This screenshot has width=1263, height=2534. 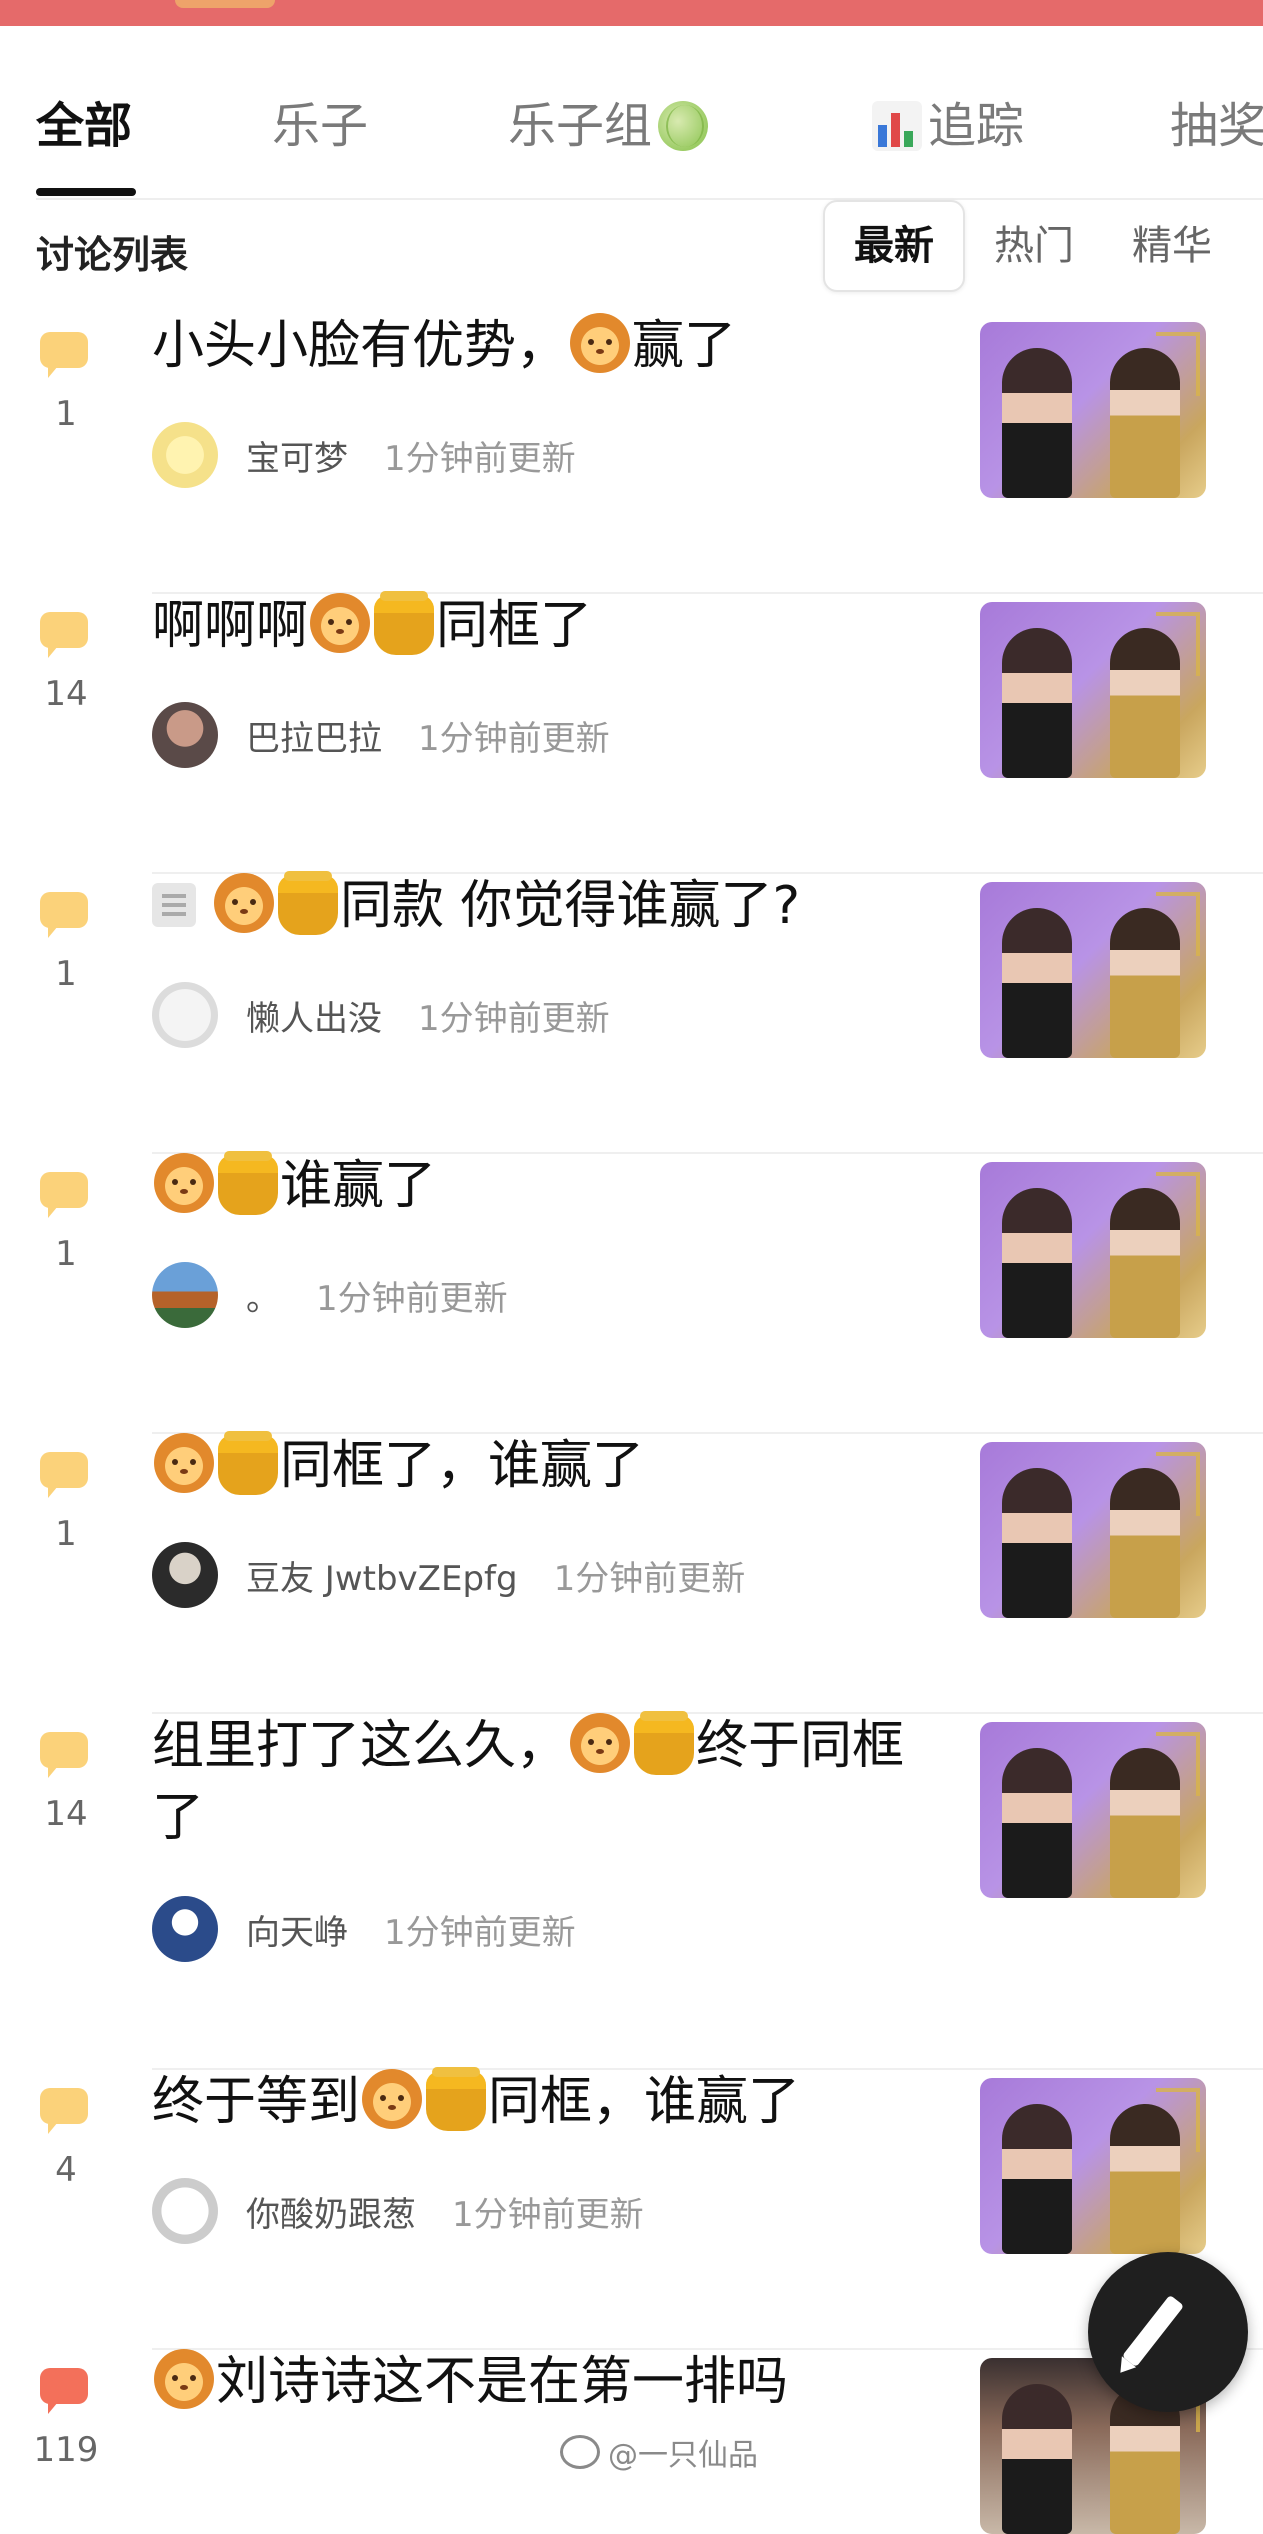 What do you see at coordinates (552, 346) in the screenshot?
I see `post-title: 小头小脸有优势， 赢了` at bounding box center [552, 346].